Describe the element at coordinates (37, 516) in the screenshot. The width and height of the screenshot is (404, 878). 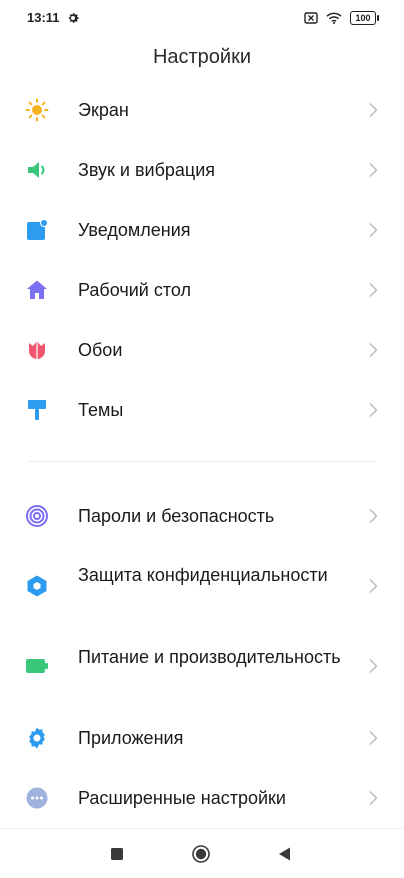
I see `fingerprint-icon` at that location.